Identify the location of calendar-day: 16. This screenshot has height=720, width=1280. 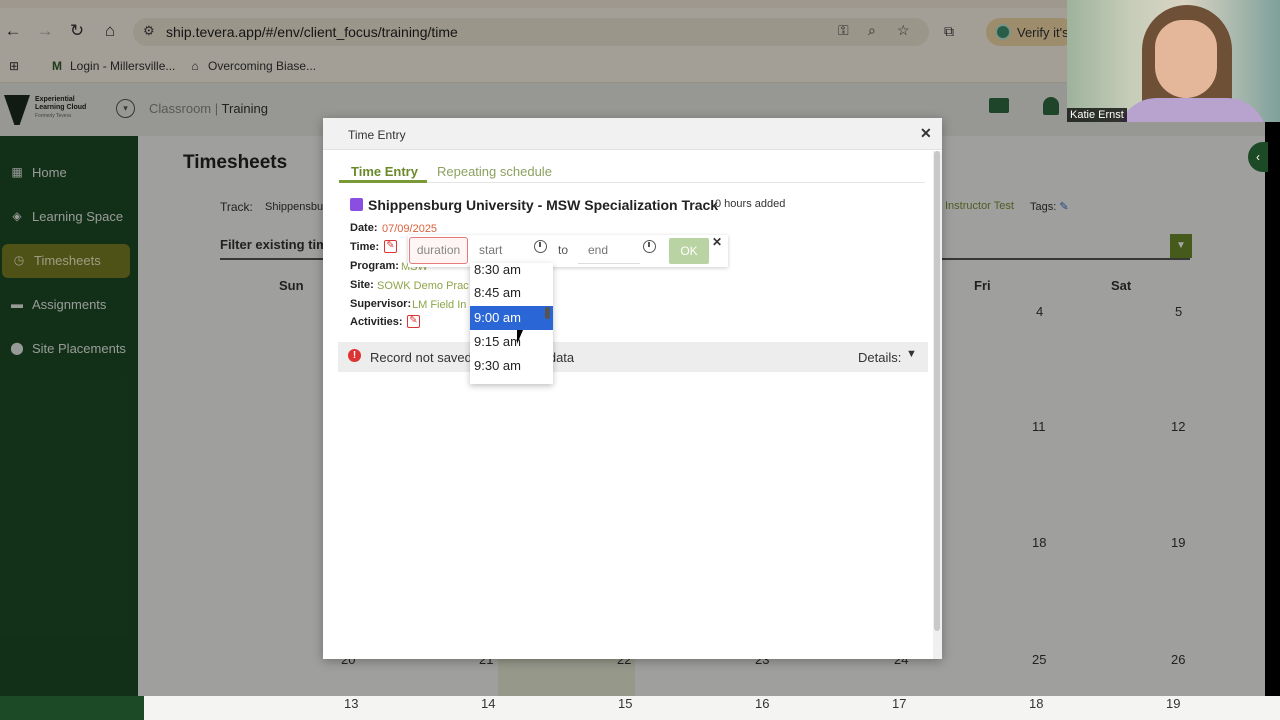
(762, 703).